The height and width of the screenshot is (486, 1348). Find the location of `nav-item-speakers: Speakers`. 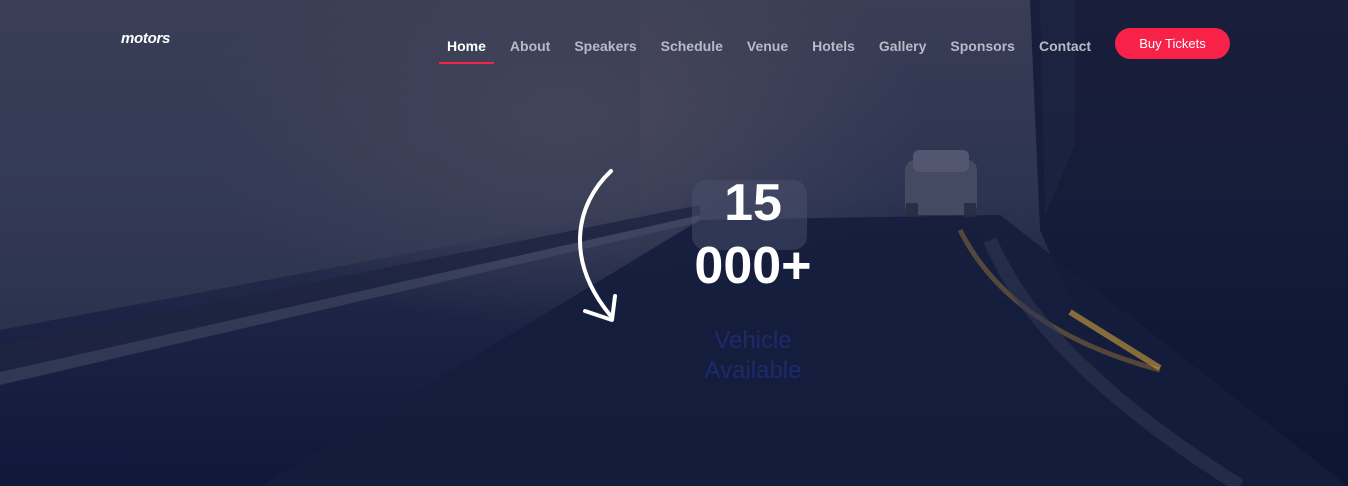

nav-item-speakers: Speakers is located at coordinates (605, 46).